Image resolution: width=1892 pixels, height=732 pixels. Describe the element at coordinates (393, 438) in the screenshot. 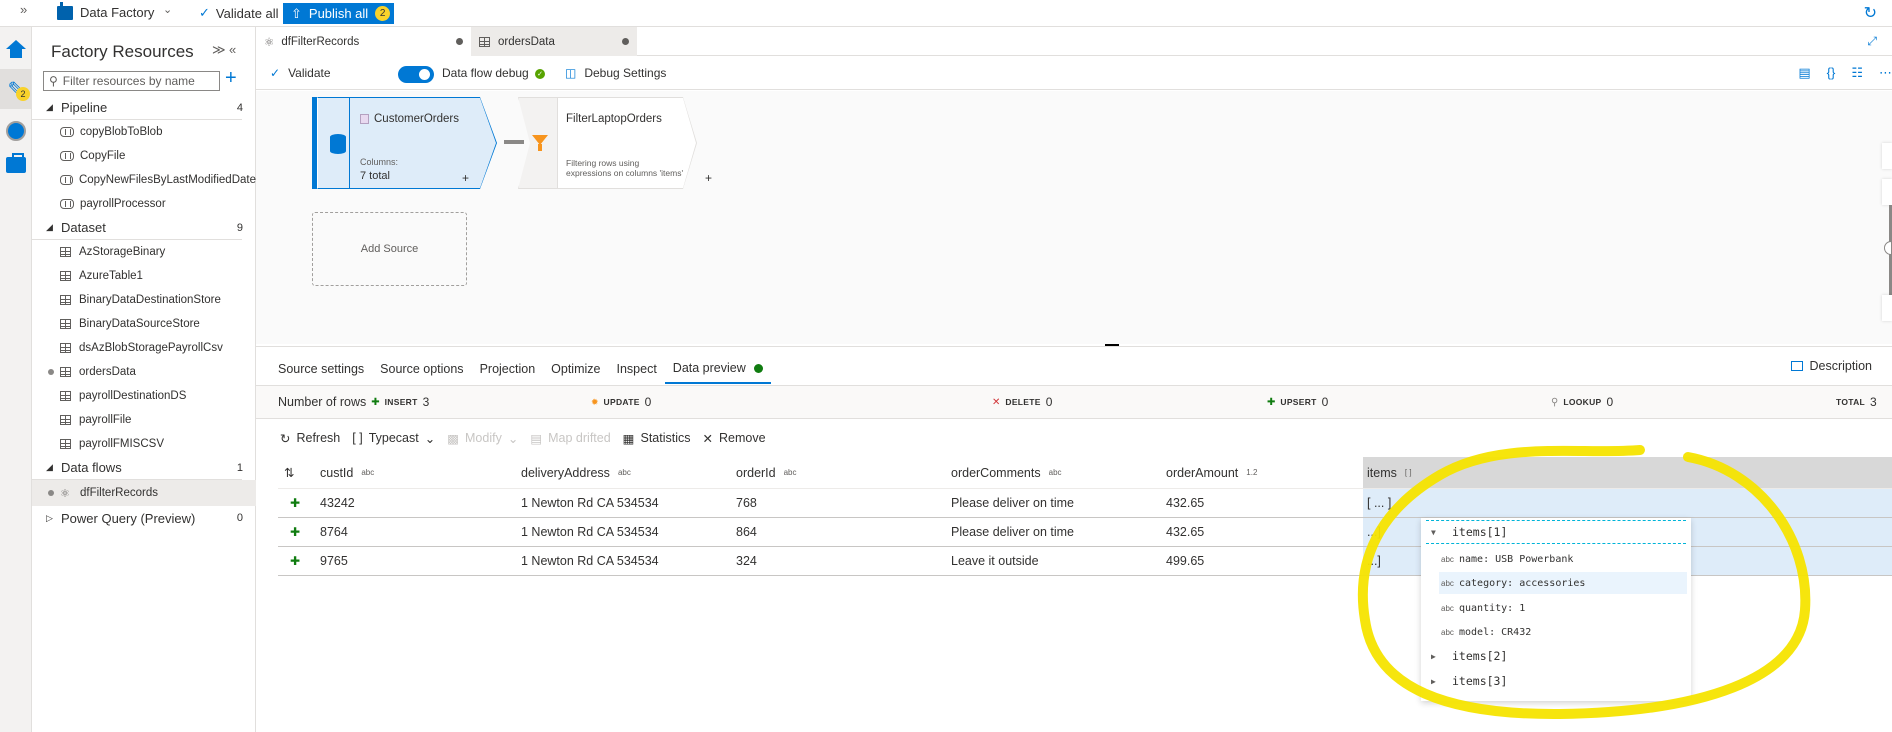

I see `typecast-button: [ ] Typecast ⌄` at that location.